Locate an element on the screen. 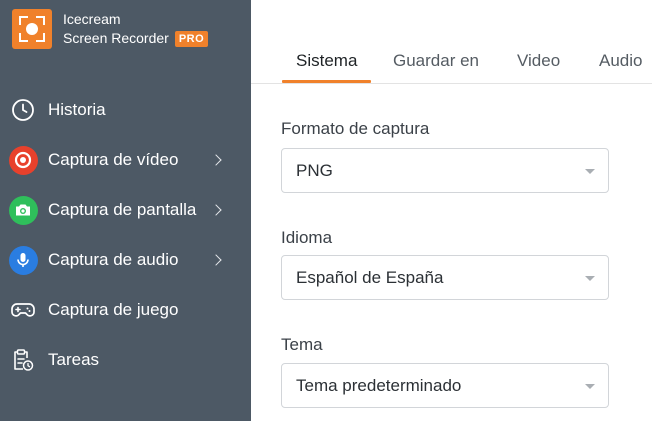 This screenshot has height=421, width=652. sidebar-item-game-capture: Captura de juego is located at coordinates (125, 310).